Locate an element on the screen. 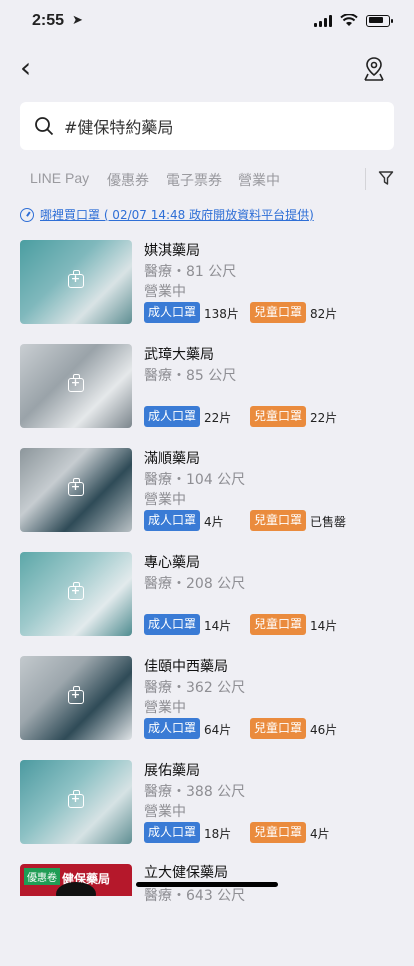 The height and width of the screenshot is (966, 414). tab-coupon: 優惠券 is located at coordinates (128, 180).